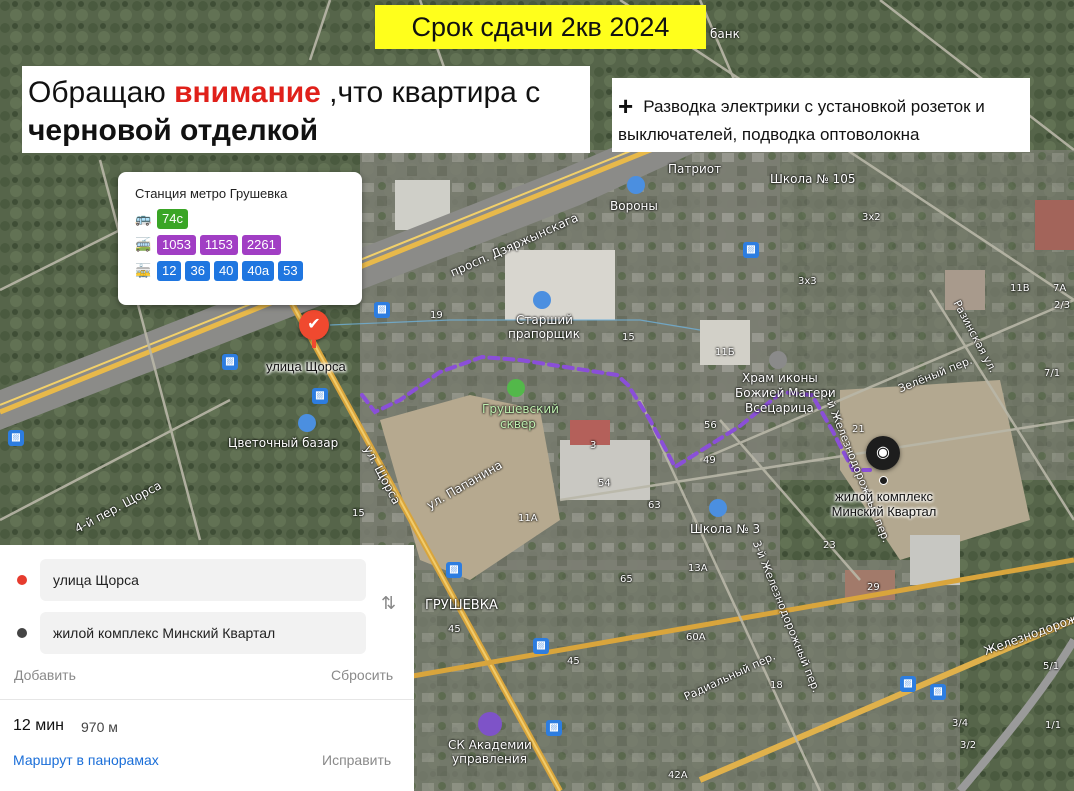 Image resolution: width=1074 pixels, height=791 pixels. Describe the element at coordinates (776, 685) in the screenshot. I see `building-number: 18` at that location.